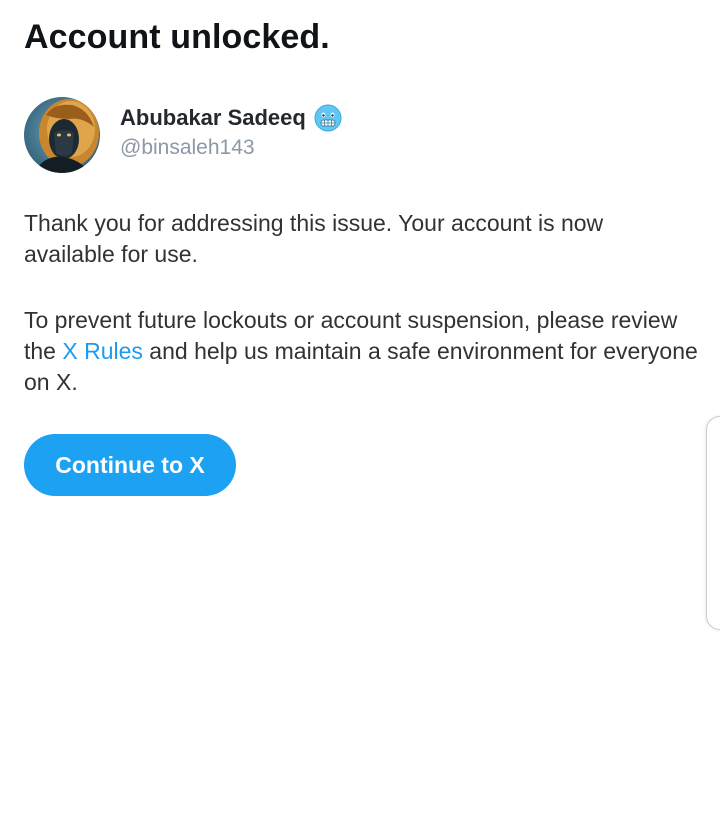 The height and width of the screenshot is (824, 720). I want to click on page-title: Account unlocked., so click(177, 37).